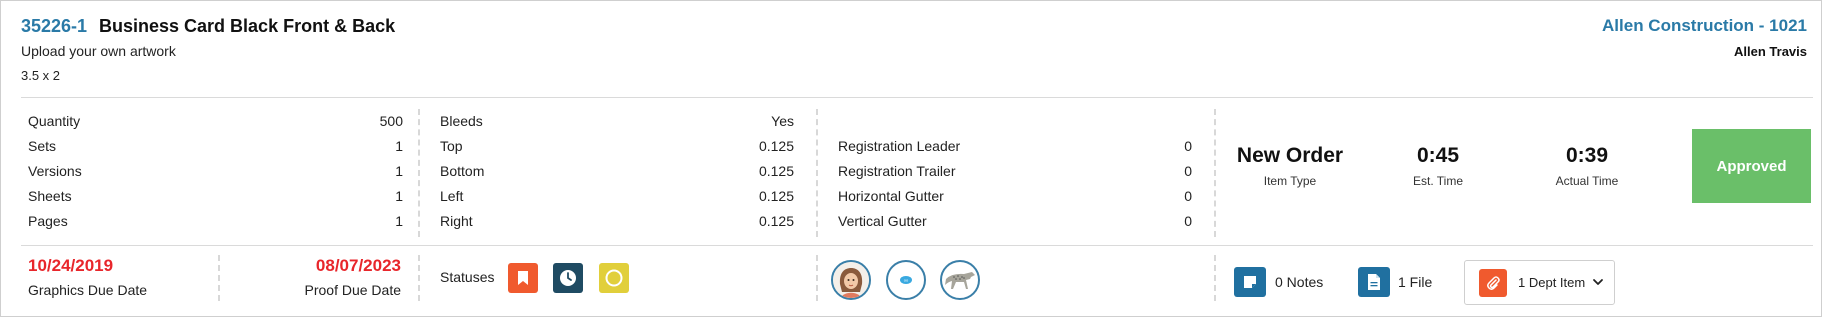 This screenshot has height=317, width=1822. Describe the element at coordinates (1015, 222) in the screenshot. I see `spec-row-vertical-gutter: Vertical Gutter 0` at that location.